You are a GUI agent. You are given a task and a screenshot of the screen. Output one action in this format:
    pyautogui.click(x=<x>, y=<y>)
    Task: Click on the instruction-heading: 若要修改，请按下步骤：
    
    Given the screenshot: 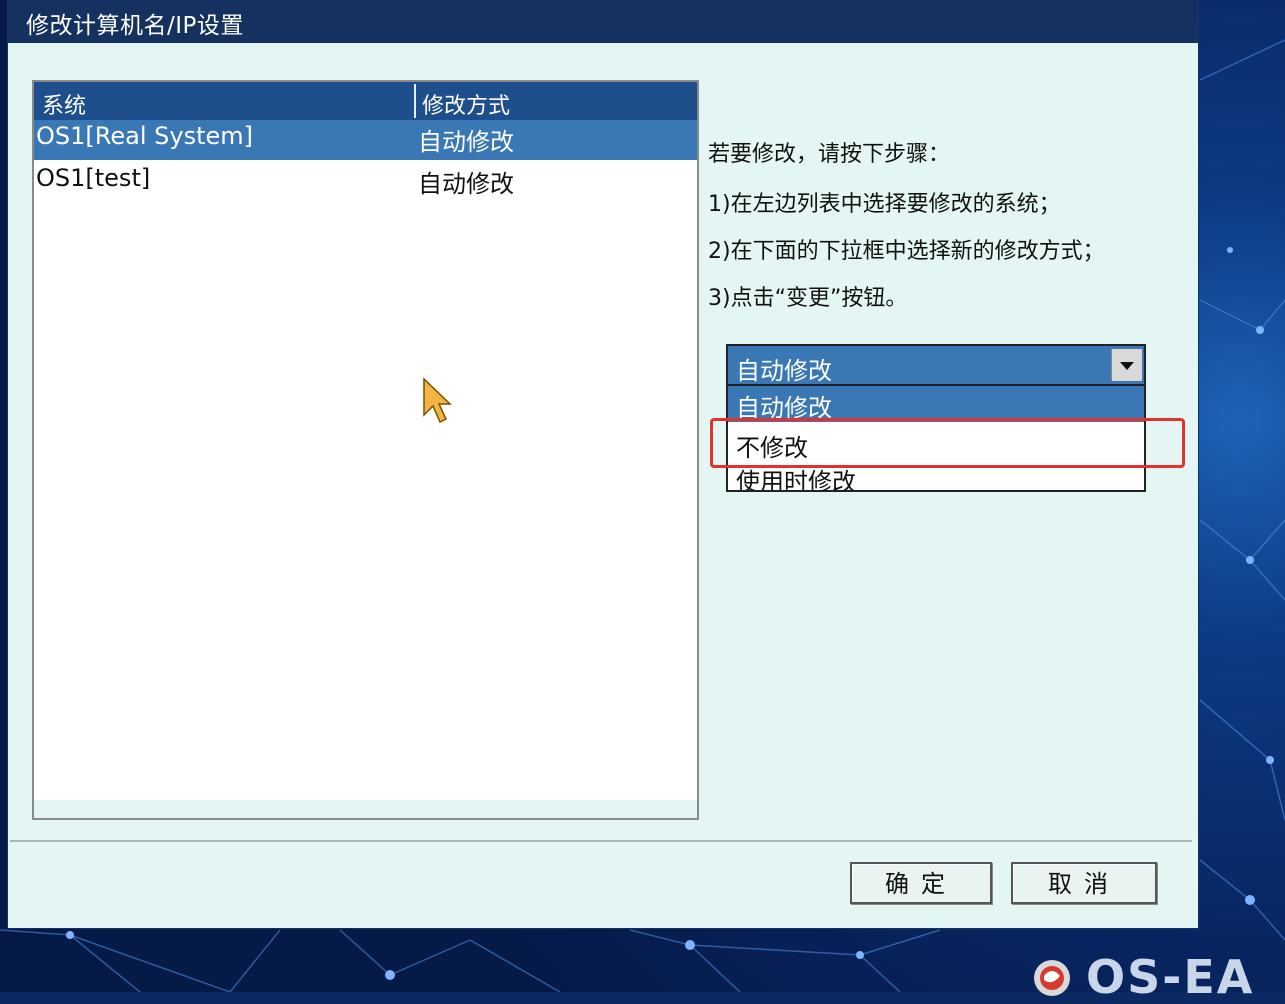 What is the action you would take?
    pyautogui.click(x=829, y=154)
    